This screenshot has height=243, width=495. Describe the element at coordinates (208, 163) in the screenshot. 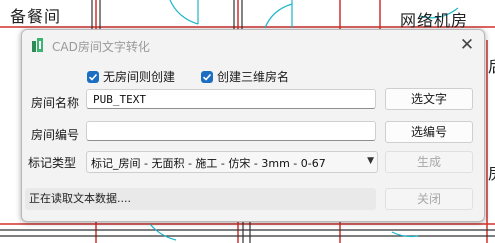

I see `tag-type-value: 标记_房间 - 无面积 - 施工 - 仿宋 - 3mm - 0-67` at that location.